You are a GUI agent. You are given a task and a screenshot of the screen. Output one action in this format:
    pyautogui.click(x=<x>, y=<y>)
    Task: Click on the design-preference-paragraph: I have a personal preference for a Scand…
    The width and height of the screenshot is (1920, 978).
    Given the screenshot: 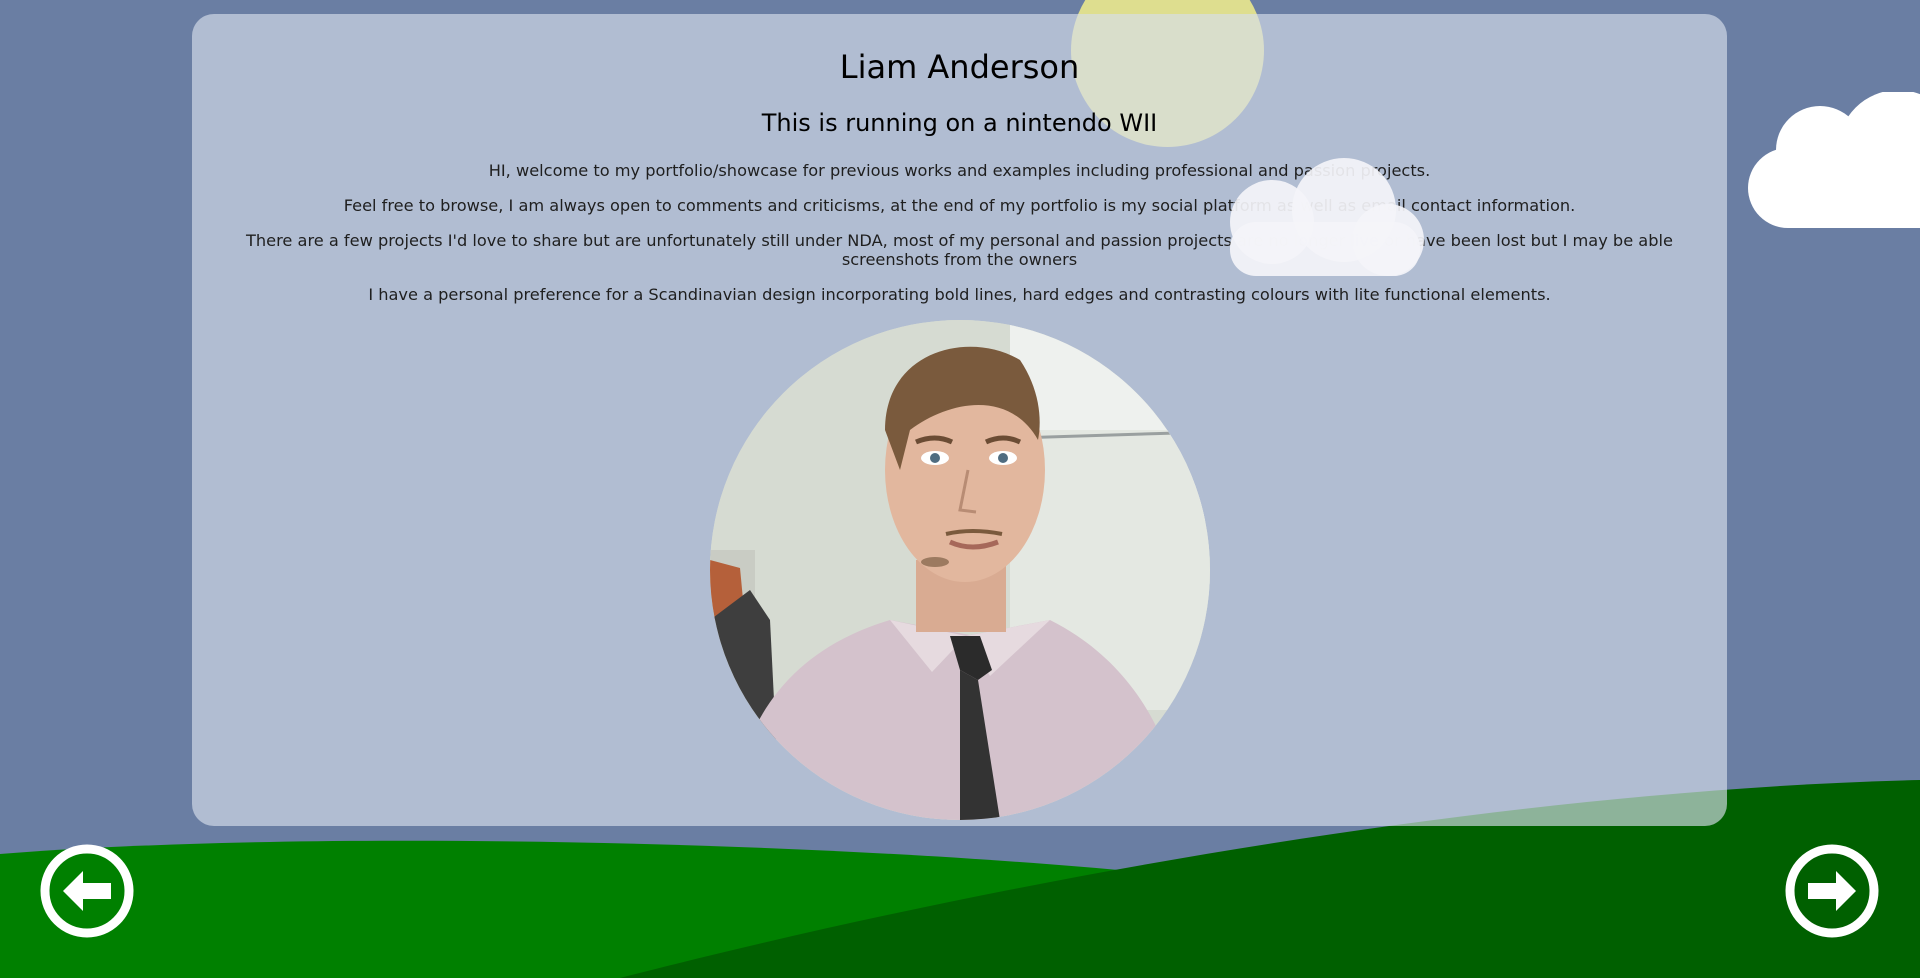 What is the action you would take?
    pyautogui.click(x=959, y=294)
    